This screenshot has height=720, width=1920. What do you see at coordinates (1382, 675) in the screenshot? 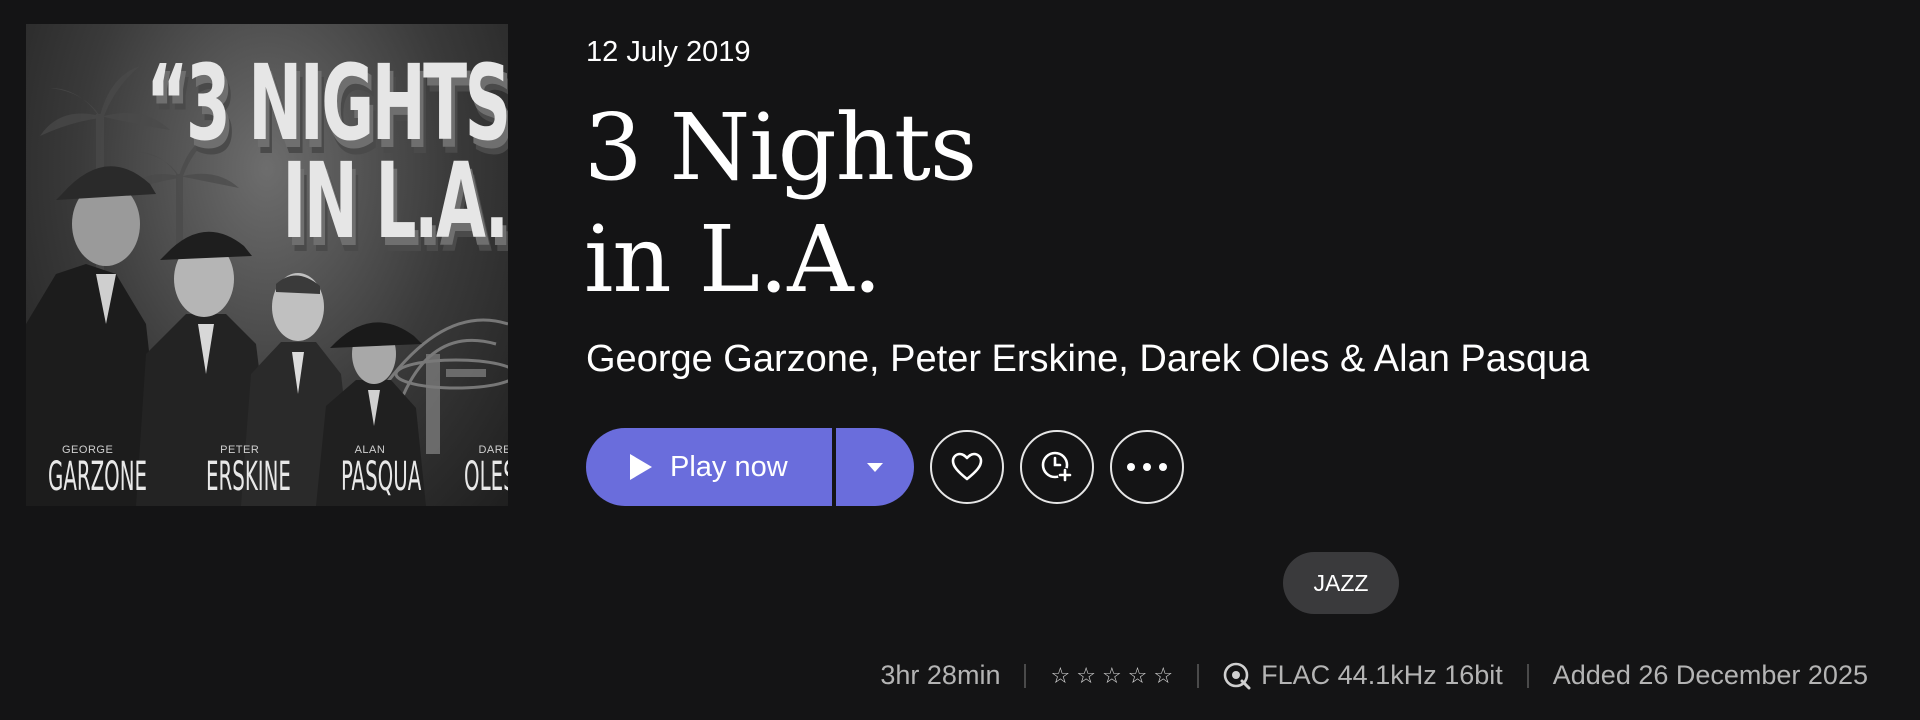
I see `audio-quality-label: FLAC 44.1kHz 16bit` at bounding box center [1382, 675].